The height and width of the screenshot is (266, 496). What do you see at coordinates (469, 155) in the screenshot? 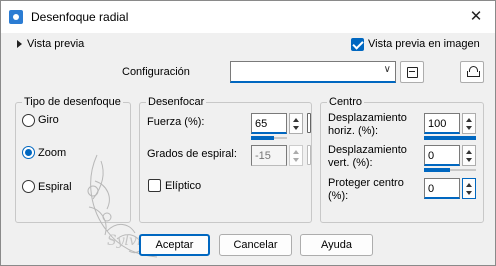
I see `vert-offset-stepper` at bounding box center [469, 155].